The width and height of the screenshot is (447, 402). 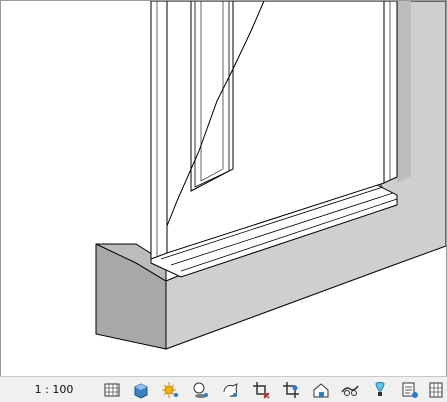 What do you see at coordinates (212, 96) in the screenshot?
I see `door-glass-panel` at bounding box center [212, 96].